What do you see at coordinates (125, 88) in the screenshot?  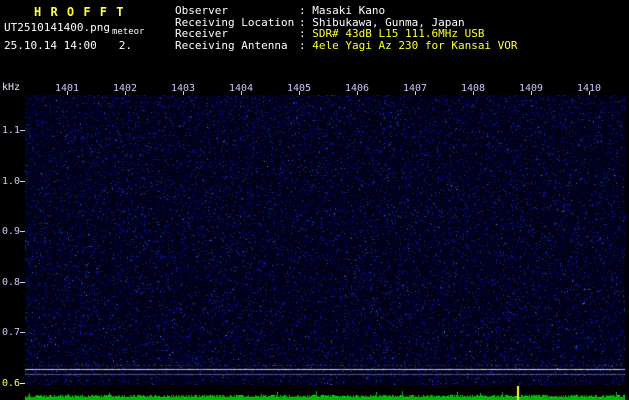 I see `time-tick-label: 1402` at bounding box center [125, 88].